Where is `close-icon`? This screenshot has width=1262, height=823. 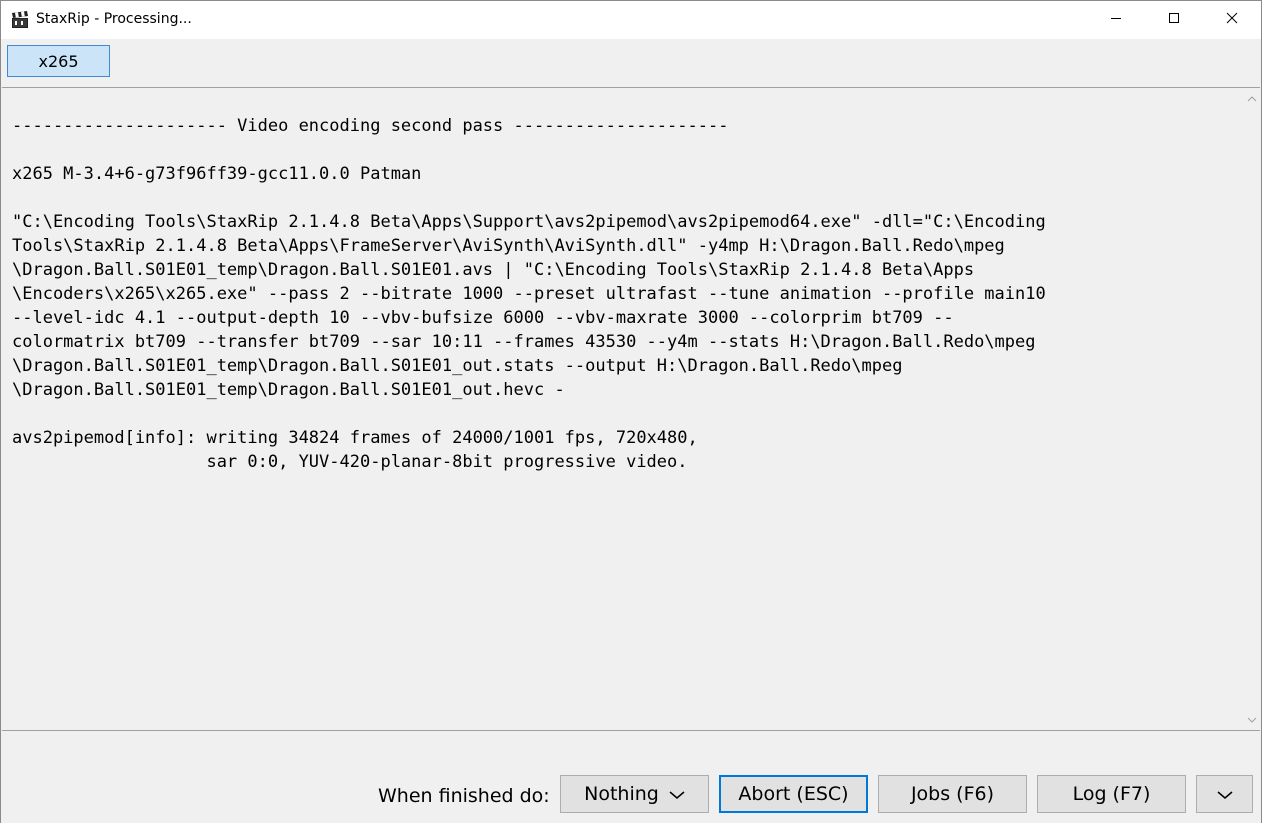 close-icon is located at coordinates (1232, 20).